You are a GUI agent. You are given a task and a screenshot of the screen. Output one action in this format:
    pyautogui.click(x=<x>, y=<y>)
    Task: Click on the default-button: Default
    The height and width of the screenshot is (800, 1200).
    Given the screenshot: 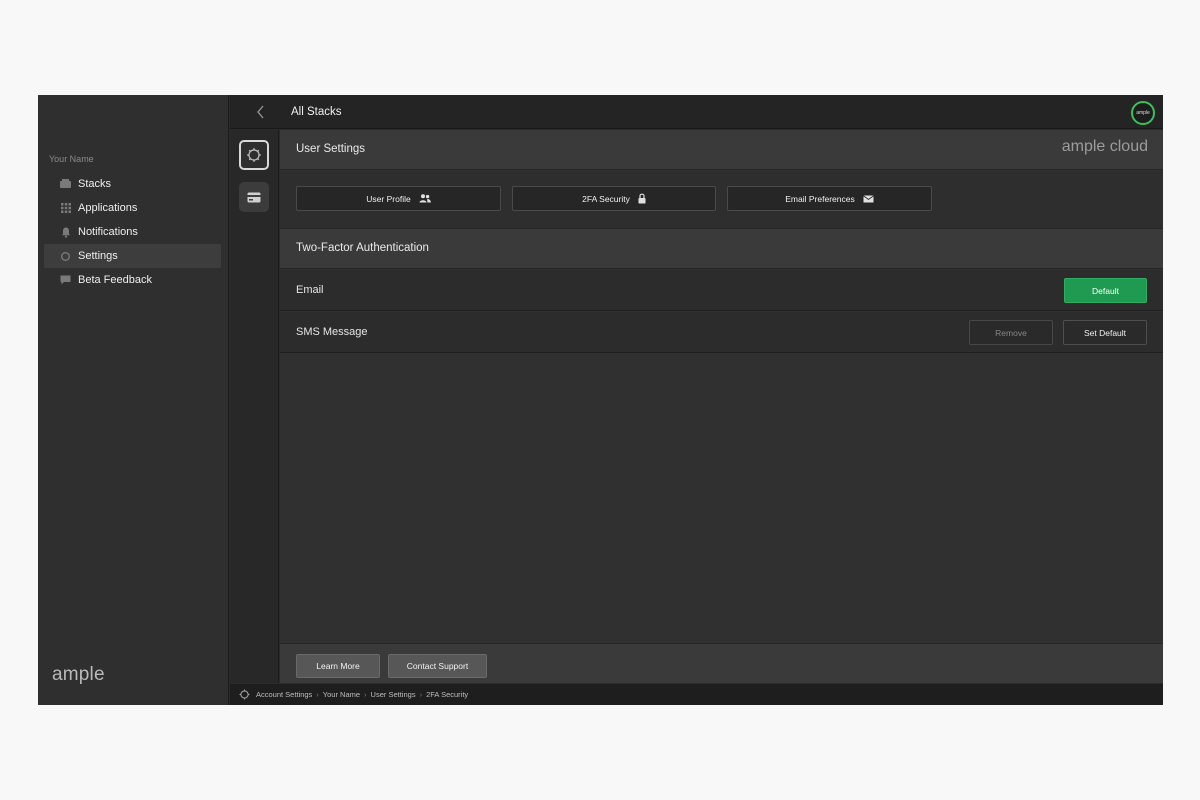 What is the action you would take?
    pyautogui.click(x=1105, y=290)
    